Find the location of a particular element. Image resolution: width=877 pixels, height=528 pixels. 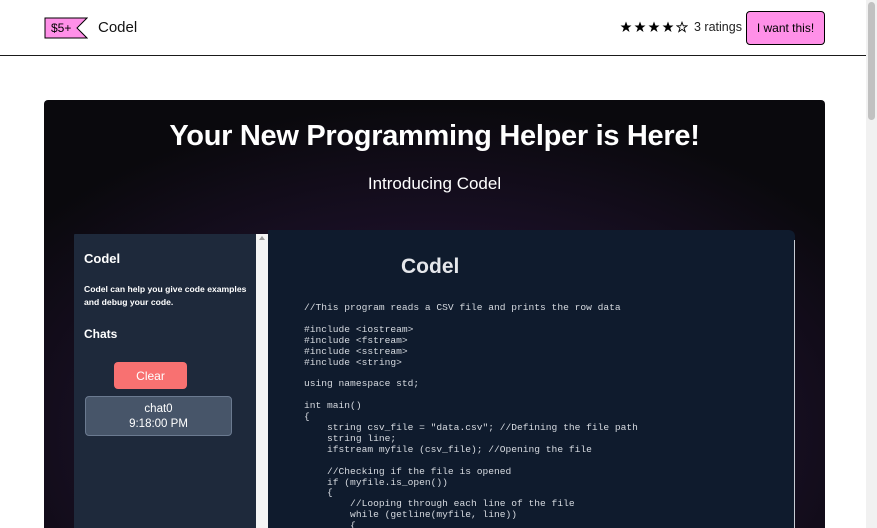

top-bar: $5+ Codel 3 ratings I want this! is located at coordinates (433, 28).